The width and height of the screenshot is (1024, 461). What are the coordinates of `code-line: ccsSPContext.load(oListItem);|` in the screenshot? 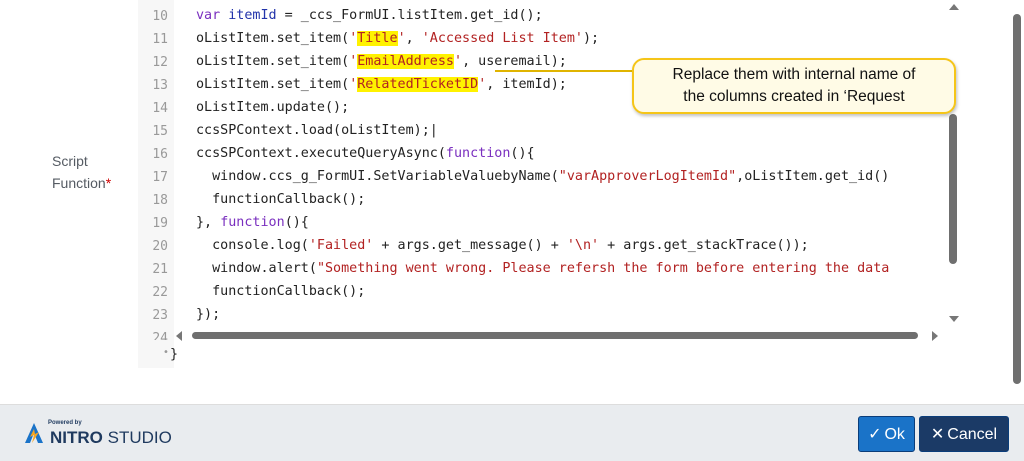 It's located at (317, 130).